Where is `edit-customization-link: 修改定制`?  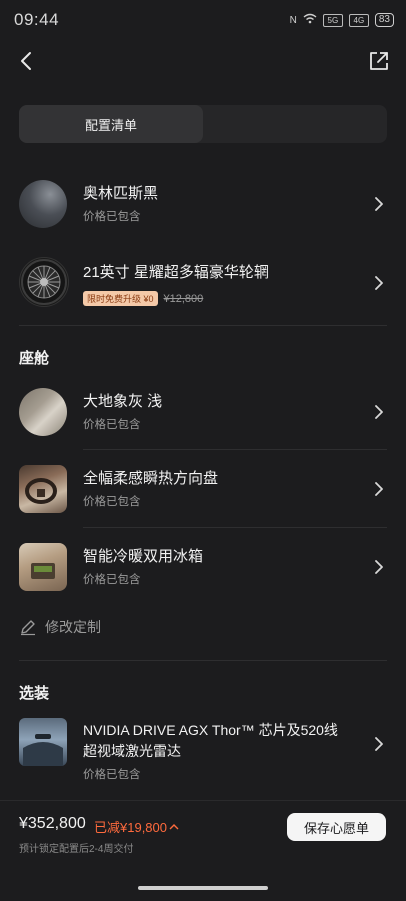
edit-customization-link: 修改定制 is located at coordinates (60, 627).